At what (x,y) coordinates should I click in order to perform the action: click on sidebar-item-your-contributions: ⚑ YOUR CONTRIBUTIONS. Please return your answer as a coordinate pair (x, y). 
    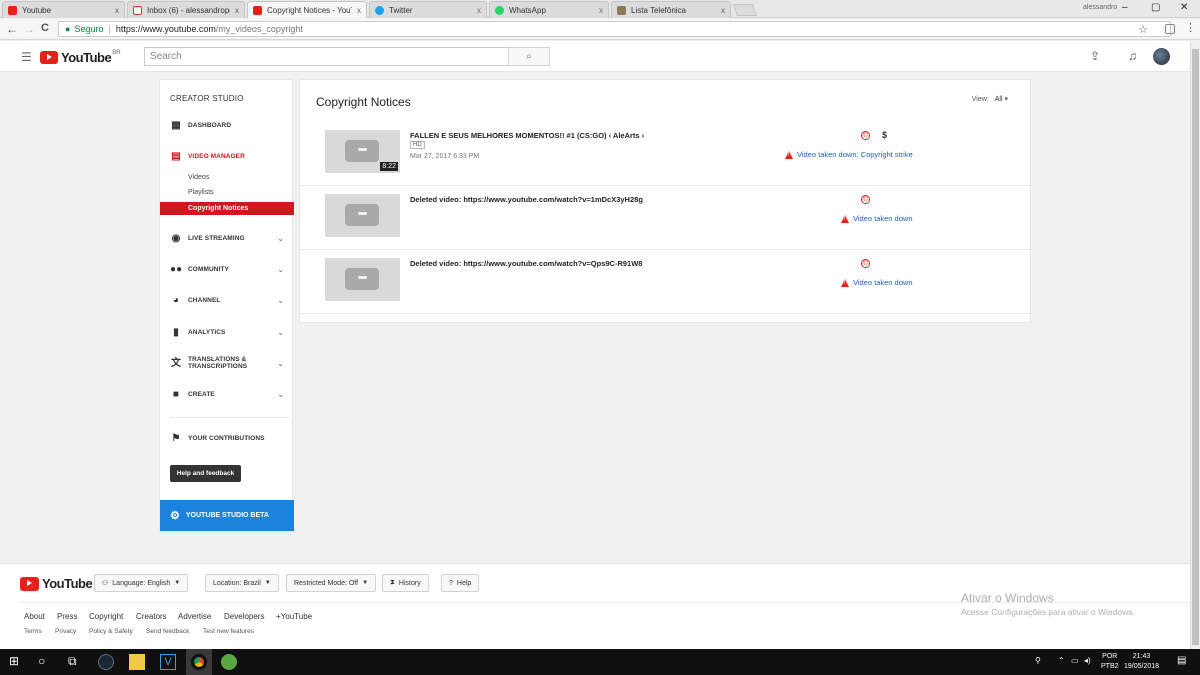
    Looking at the image, I should click on (228, 438).